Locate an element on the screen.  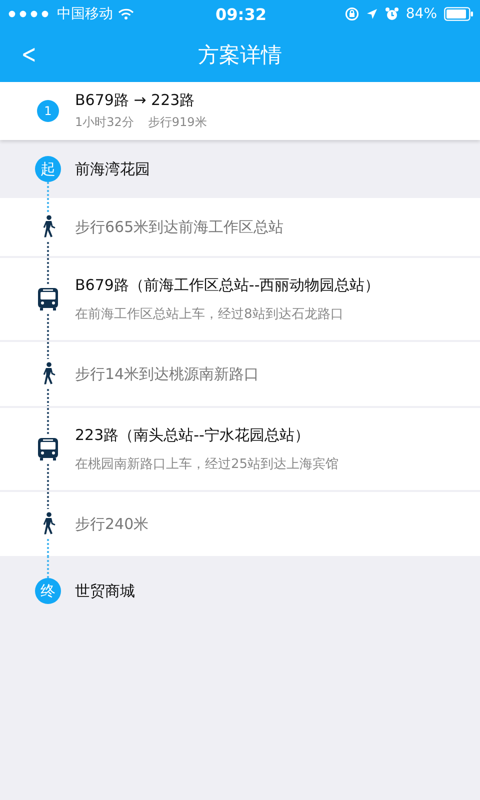
bus-route: B679路（前海工作区总站--西丽动物园总站） is located at coordinates (227, 285).